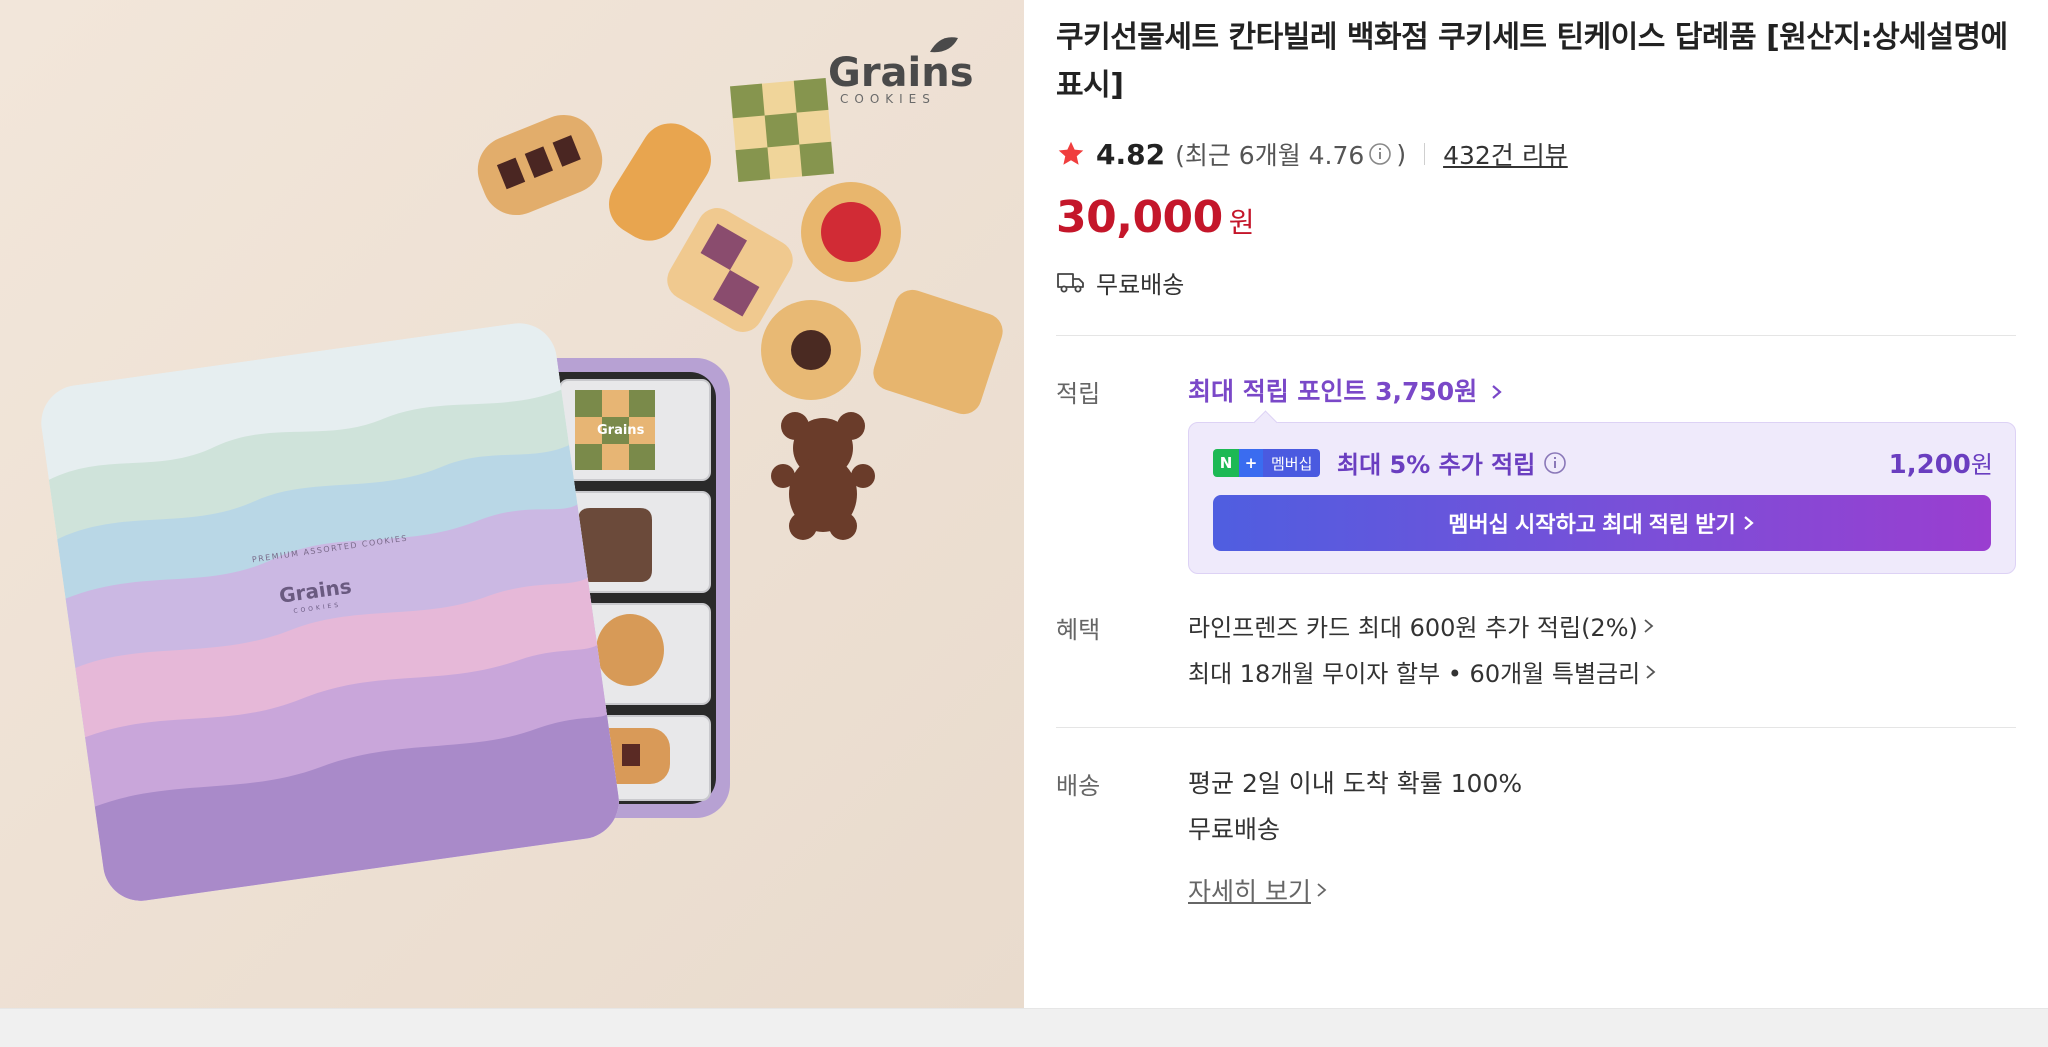 This screenshot has height=1047, width=2048. I want to click on membership-badge: N + 멤버십, so click(1267, 463).